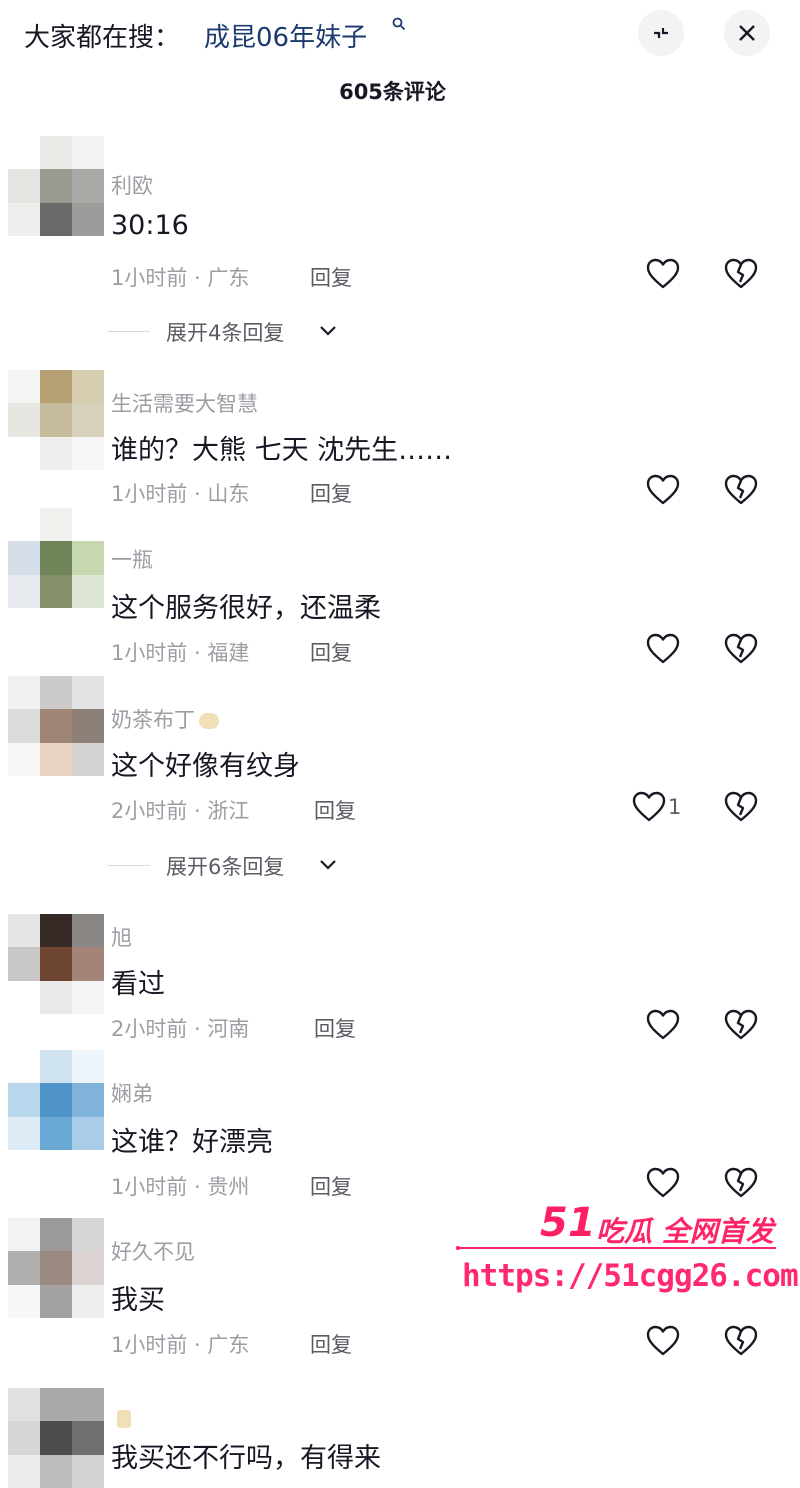 The image size is (800, 1488). What do you see at coordinates (102, 38) in the screenshot?
I see `trending-search-label: 大家都在搜：` at bounding box center [102, 38].